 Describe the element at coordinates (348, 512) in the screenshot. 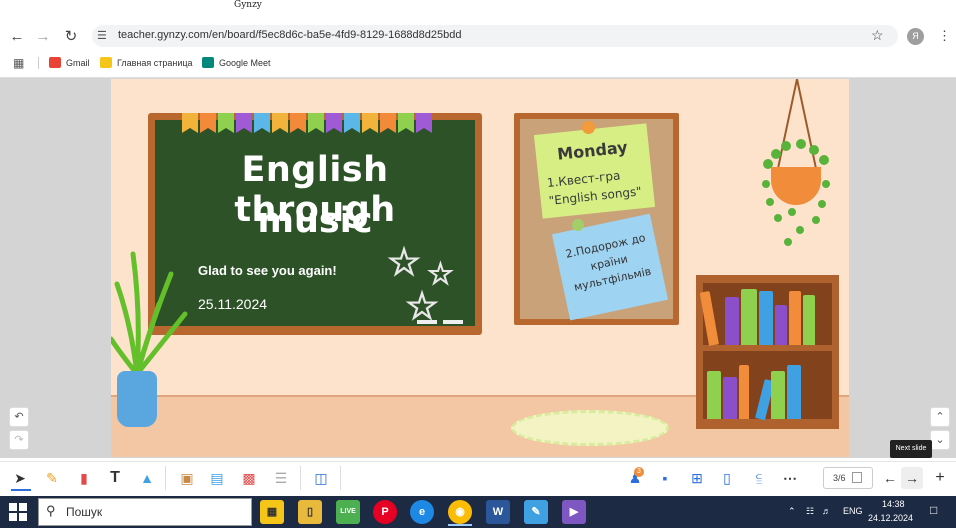

I see `live-app-icon: LIVE` at that location.